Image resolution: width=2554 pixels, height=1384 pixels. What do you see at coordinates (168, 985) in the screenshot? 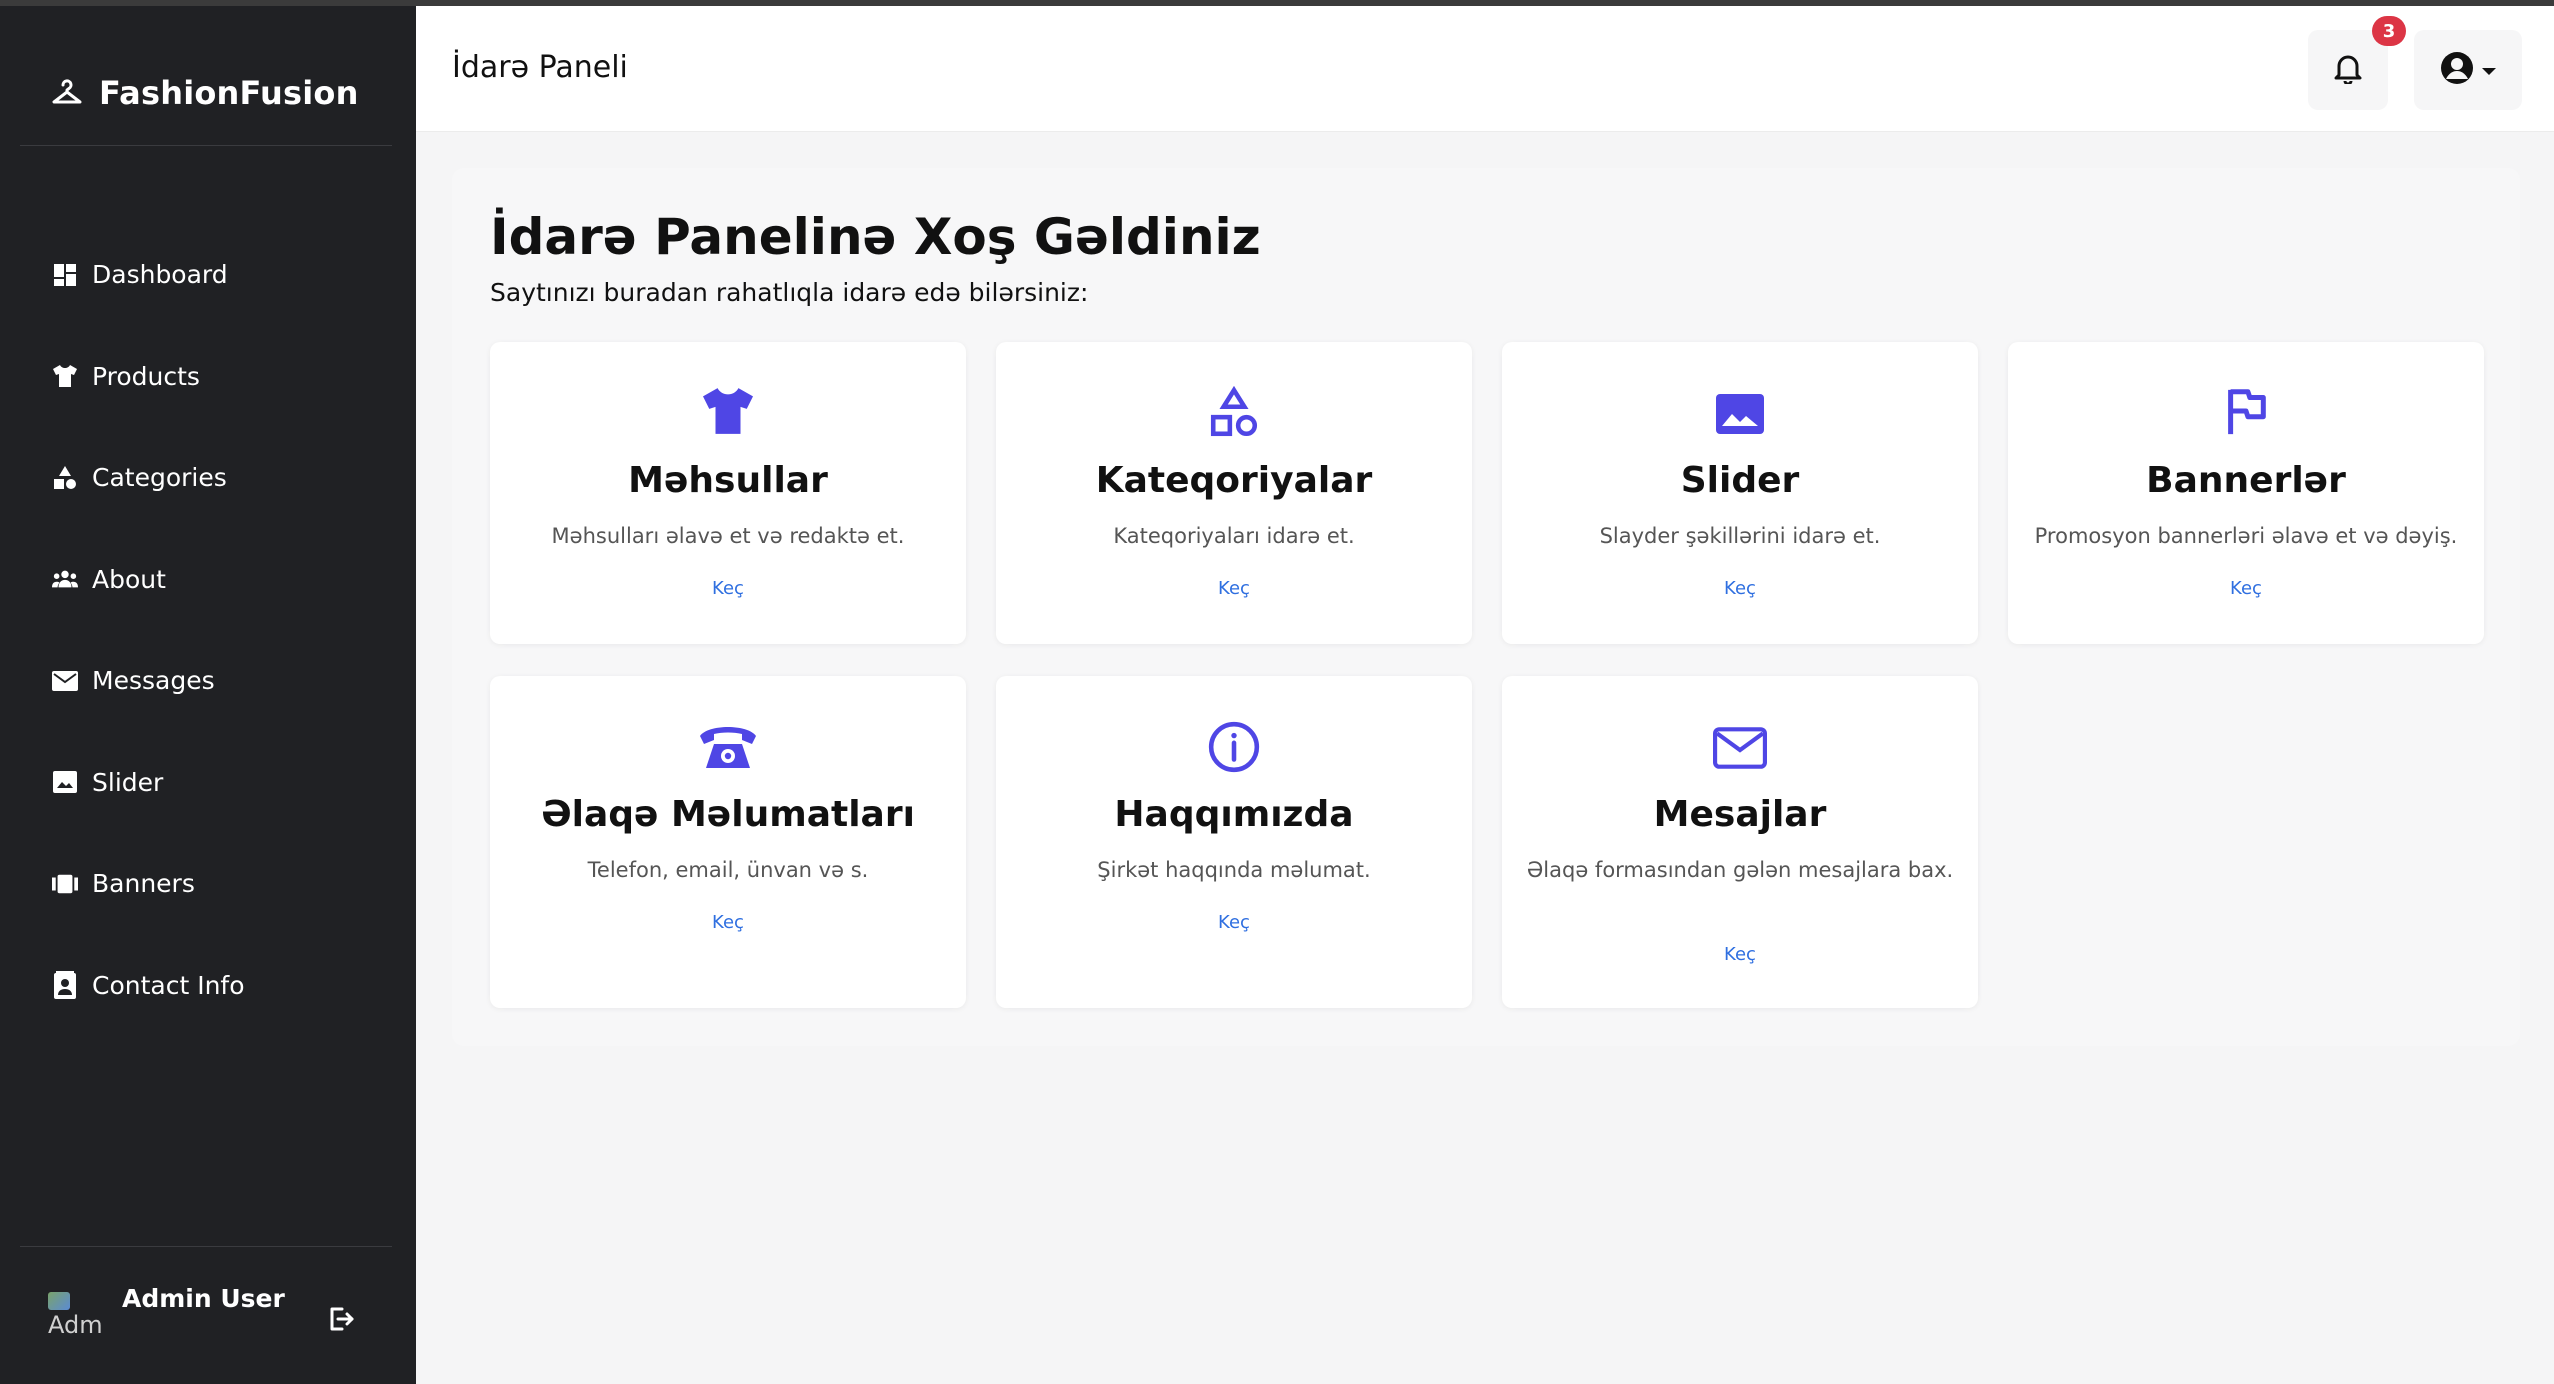
I see `sidebar-item-label: Contact Info` at bounding box center [168, 985].